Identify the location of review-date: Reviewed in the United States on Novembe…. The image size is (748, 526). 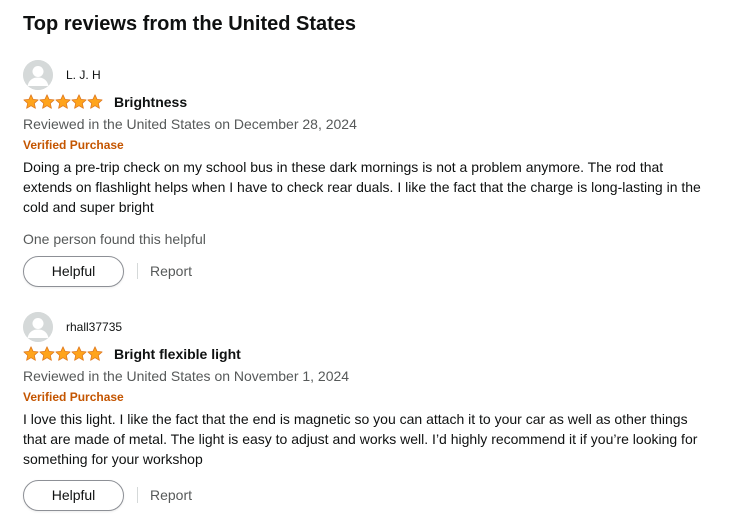
(186, 376).